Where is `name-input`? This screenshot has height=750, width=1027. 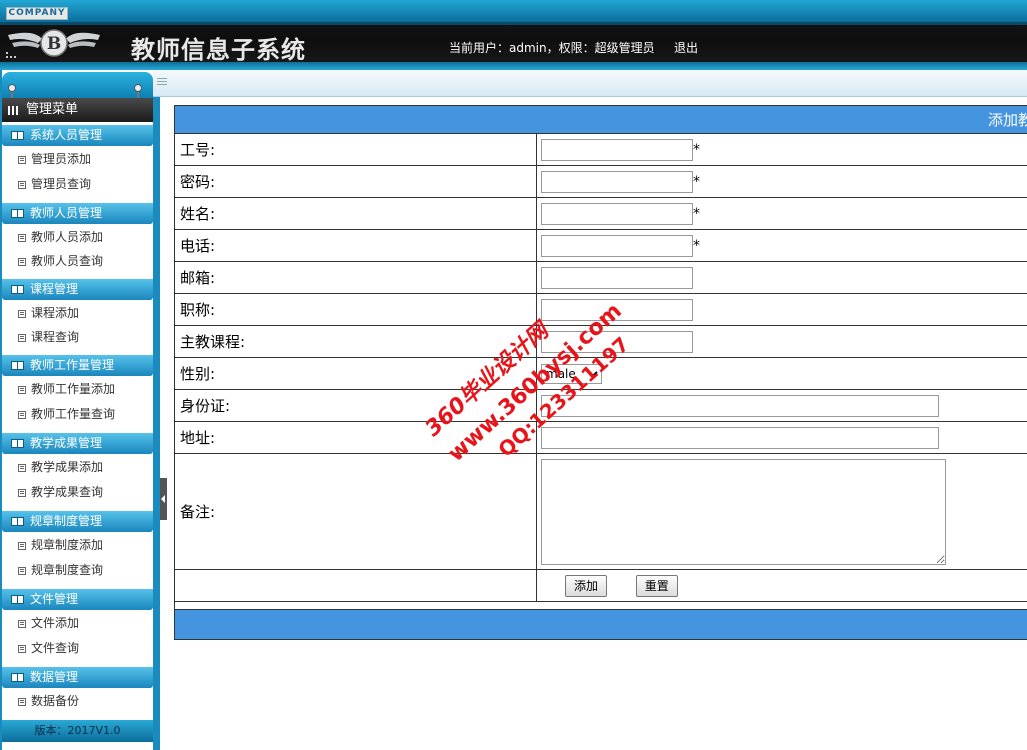 name-input is located at coordinates (617, 213).